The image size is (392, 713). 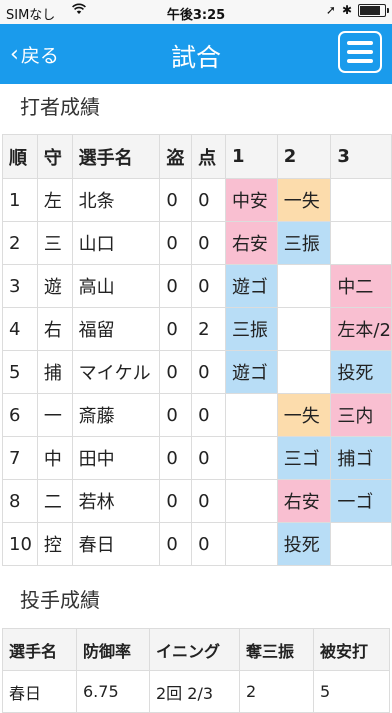 I want to click on batting-row: 5 捕マイケル 0 0 遊ゴ 投死, so click(x=197, y=372).